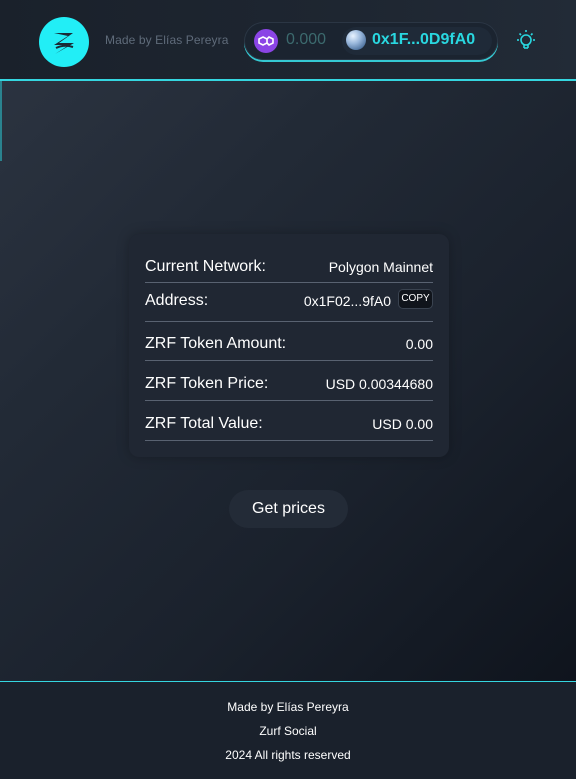 The width and height of the screenshot is (576, 779). What do you see at coordinates (347, 301) in the screenshot?
I see `row-value: 0x1F02...9fA0` at bounding box center [347, 301].